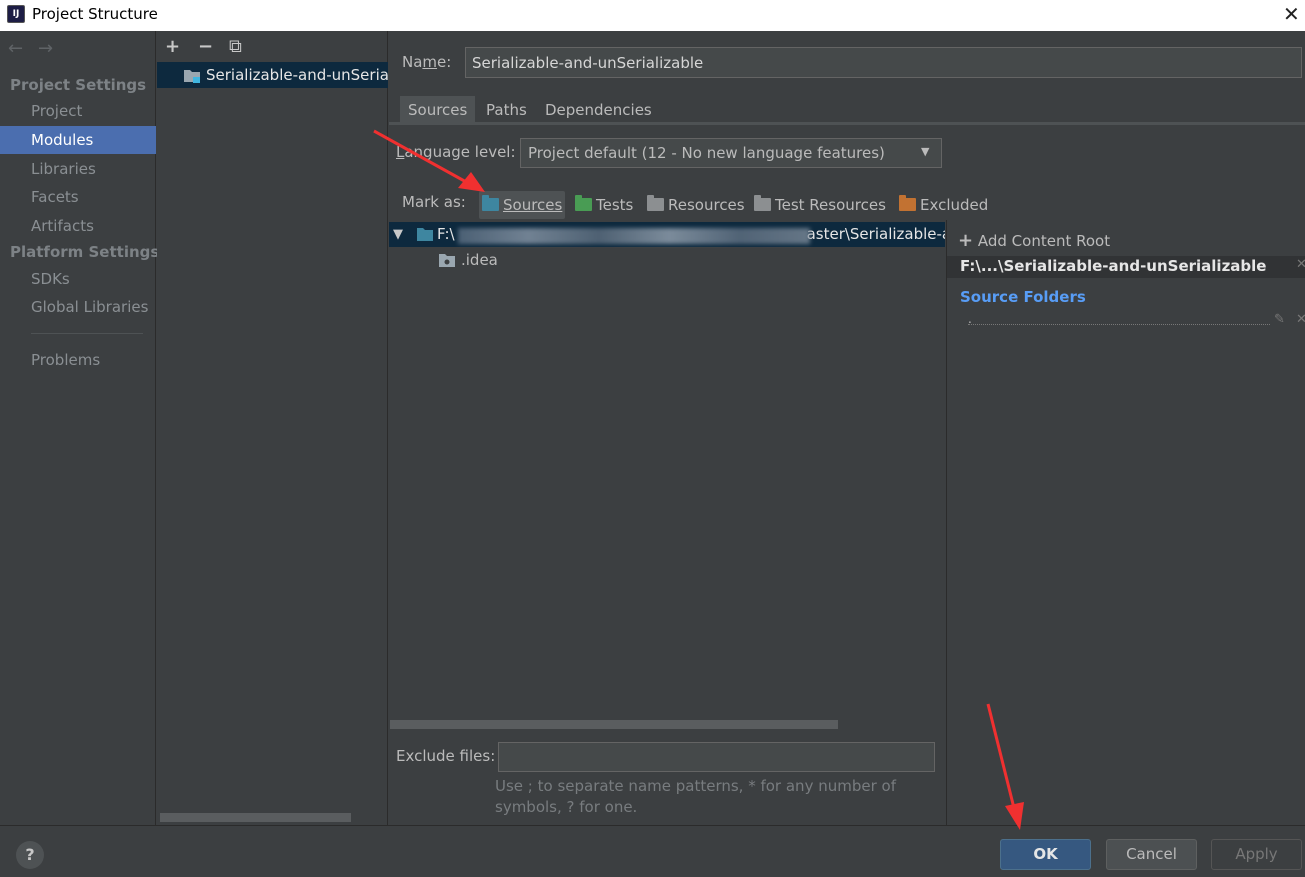  Describe the element at coordinates (78, 140) in the screenshot. I see `sidebar-item-modules: Modules` at that location.